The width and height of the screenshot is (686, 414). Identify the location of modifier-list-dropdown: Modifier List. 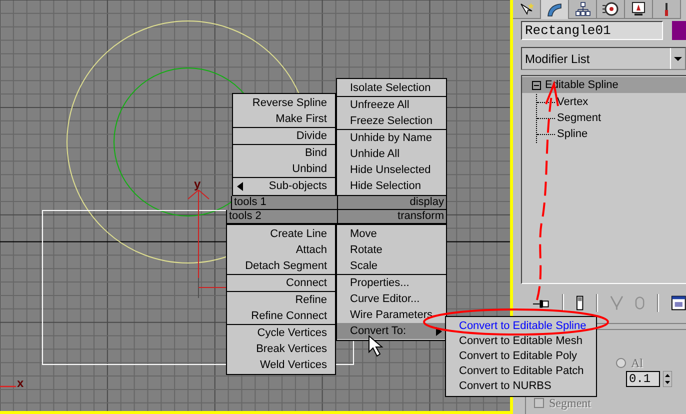
(603, 58).